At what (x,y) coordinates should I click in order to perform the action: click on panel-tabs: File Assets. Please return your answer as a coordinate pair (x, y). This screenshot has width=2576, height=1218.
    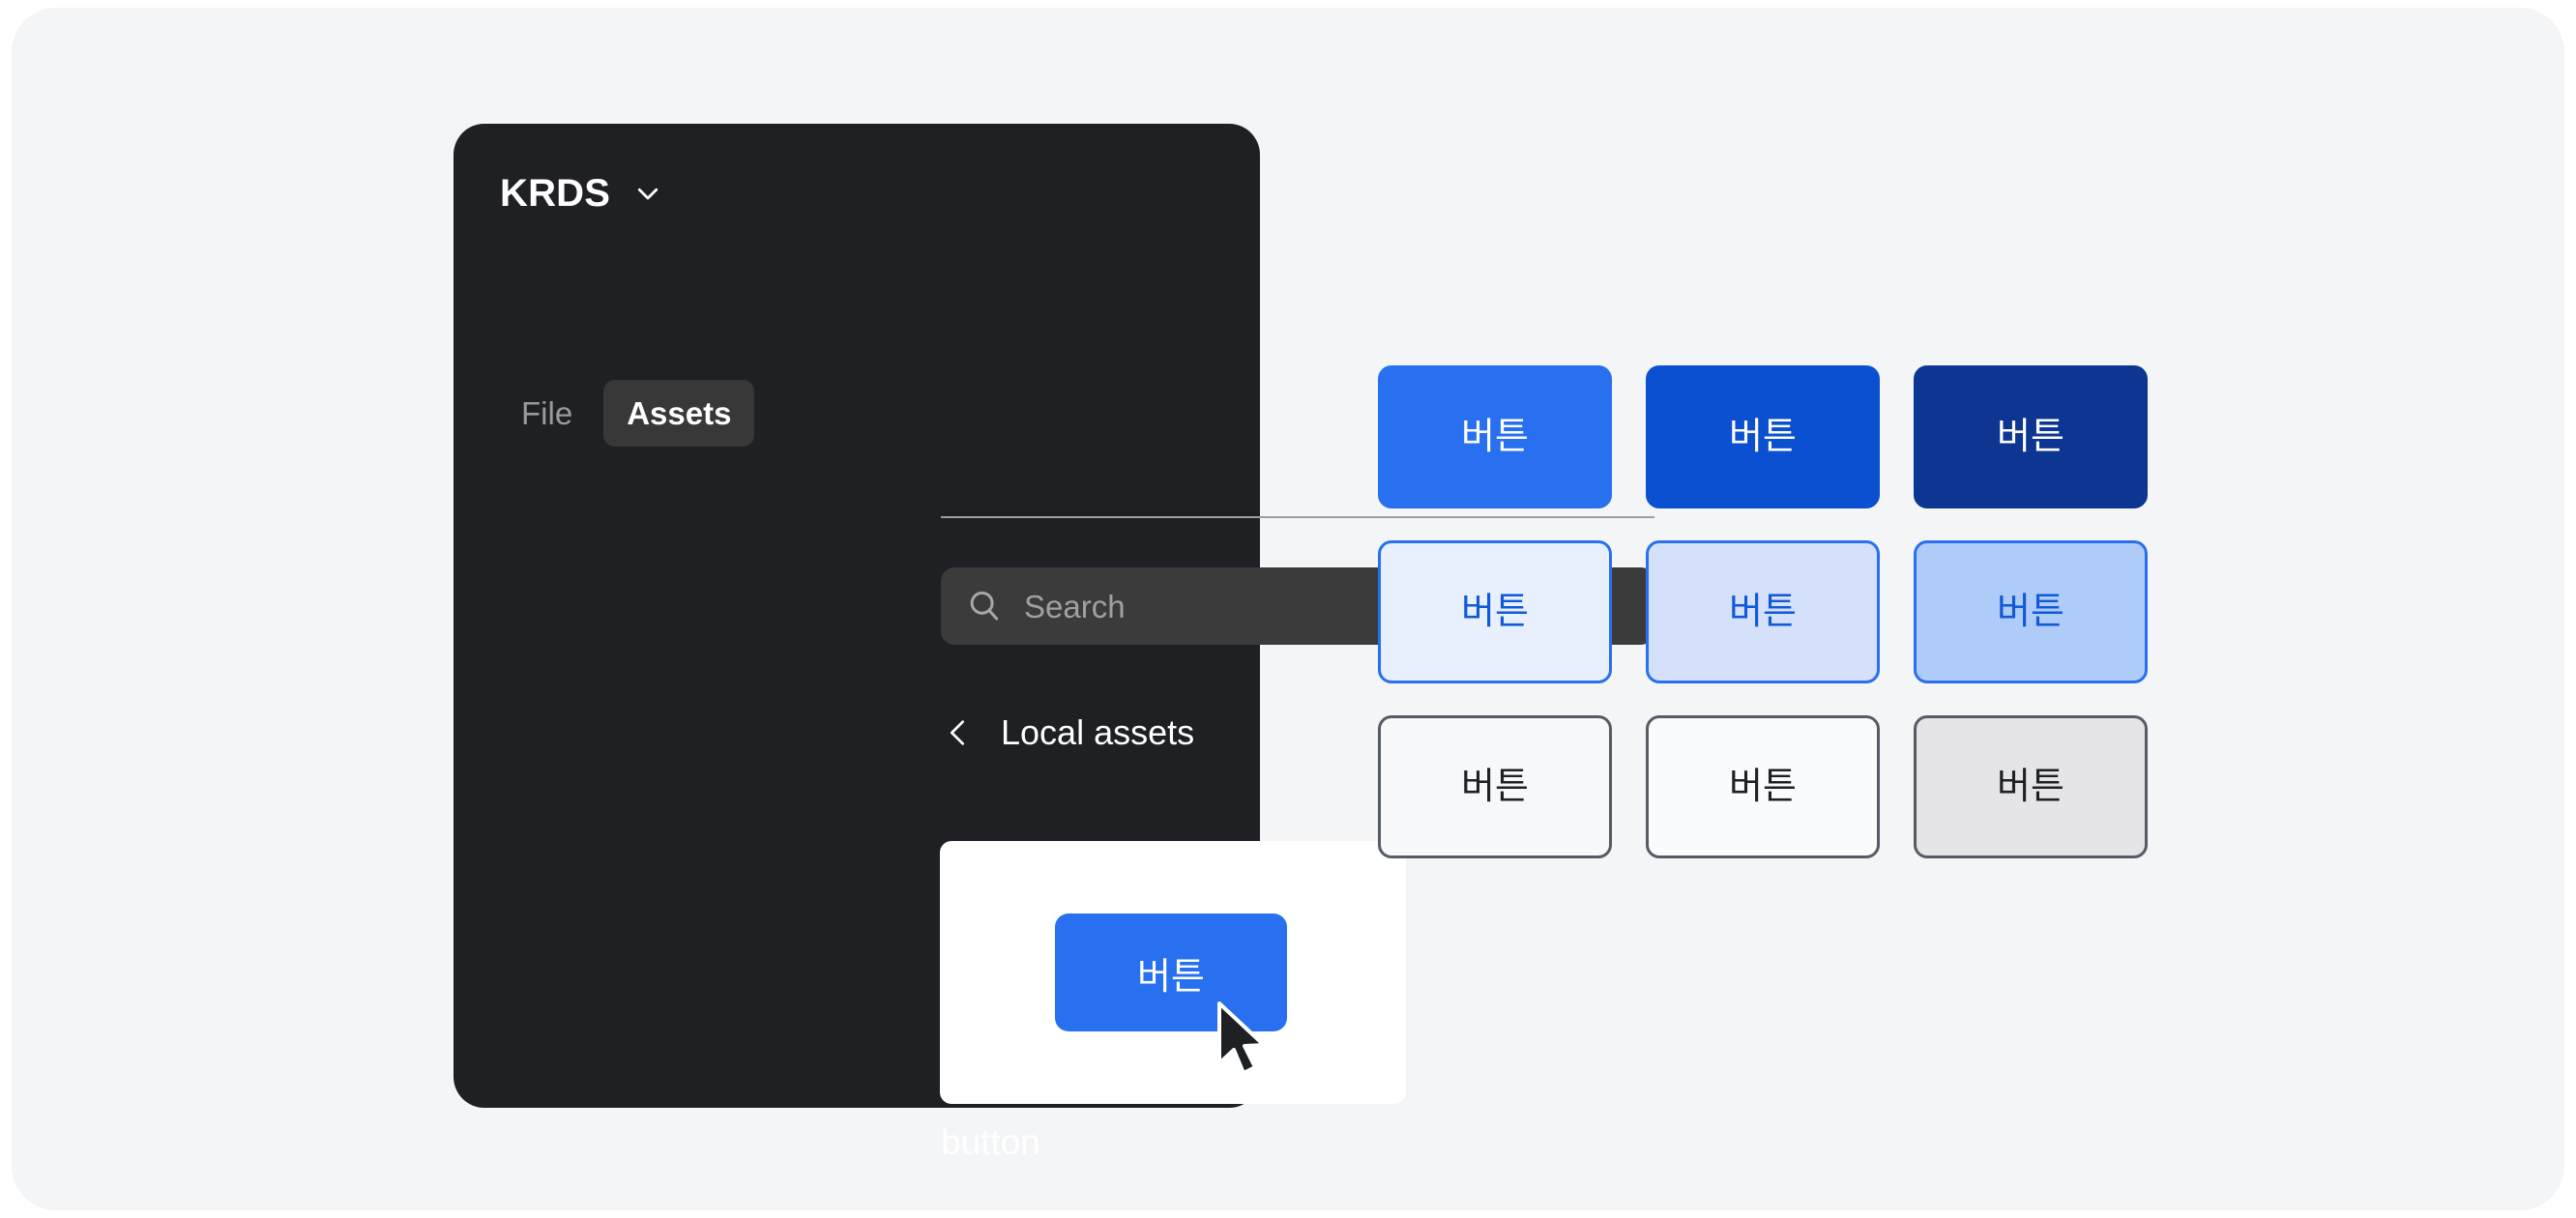
    Looking at the image, I should click on (626, 413).